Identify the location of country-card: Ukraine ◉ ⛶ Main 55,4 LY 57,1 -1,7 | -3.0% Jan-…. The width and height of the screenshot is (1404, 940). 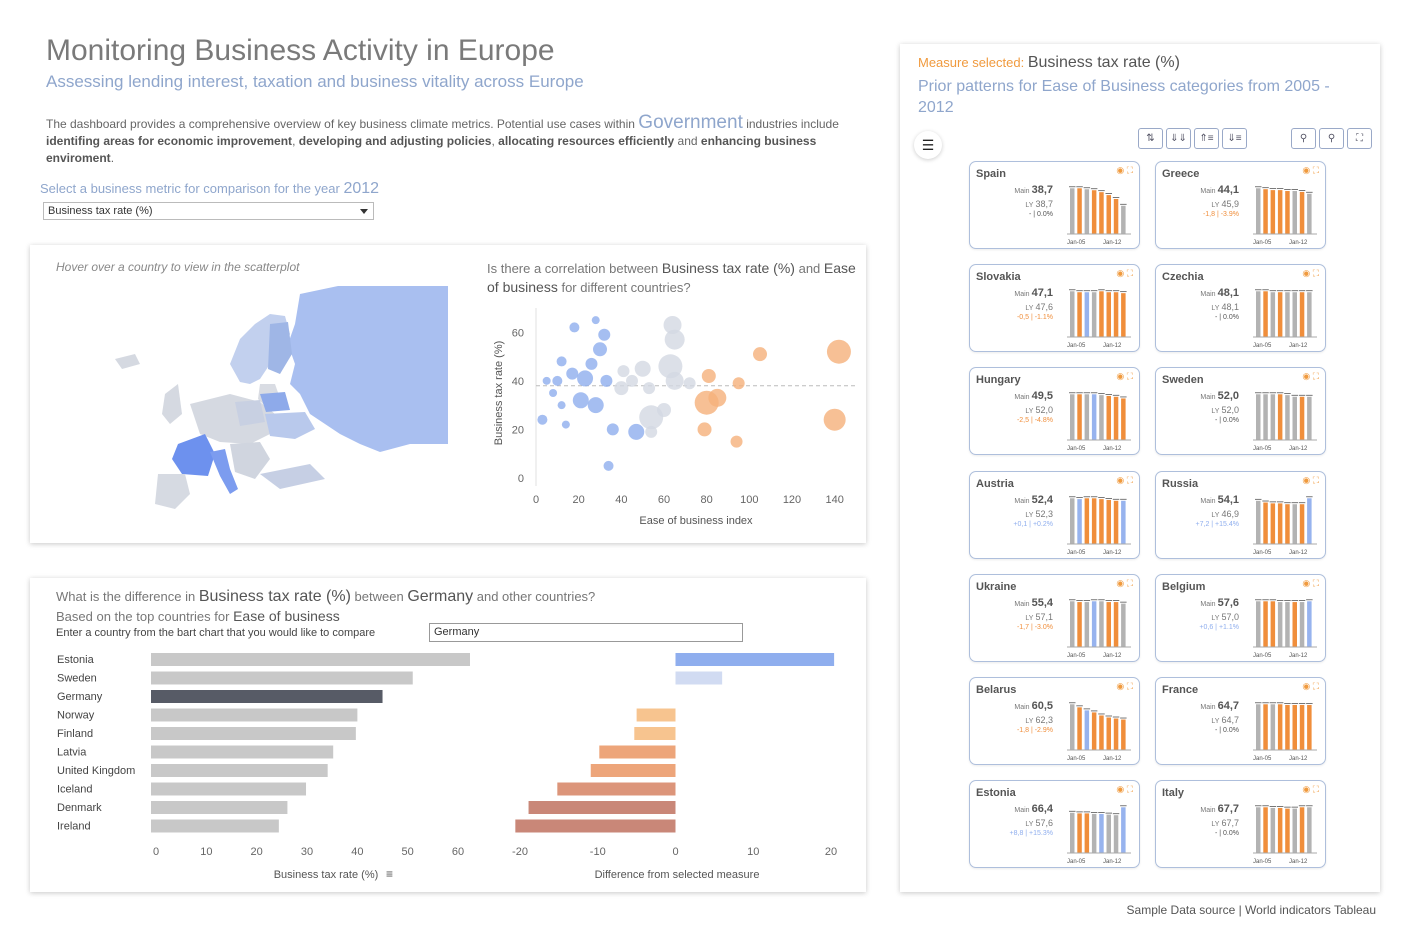
(1054, 617).